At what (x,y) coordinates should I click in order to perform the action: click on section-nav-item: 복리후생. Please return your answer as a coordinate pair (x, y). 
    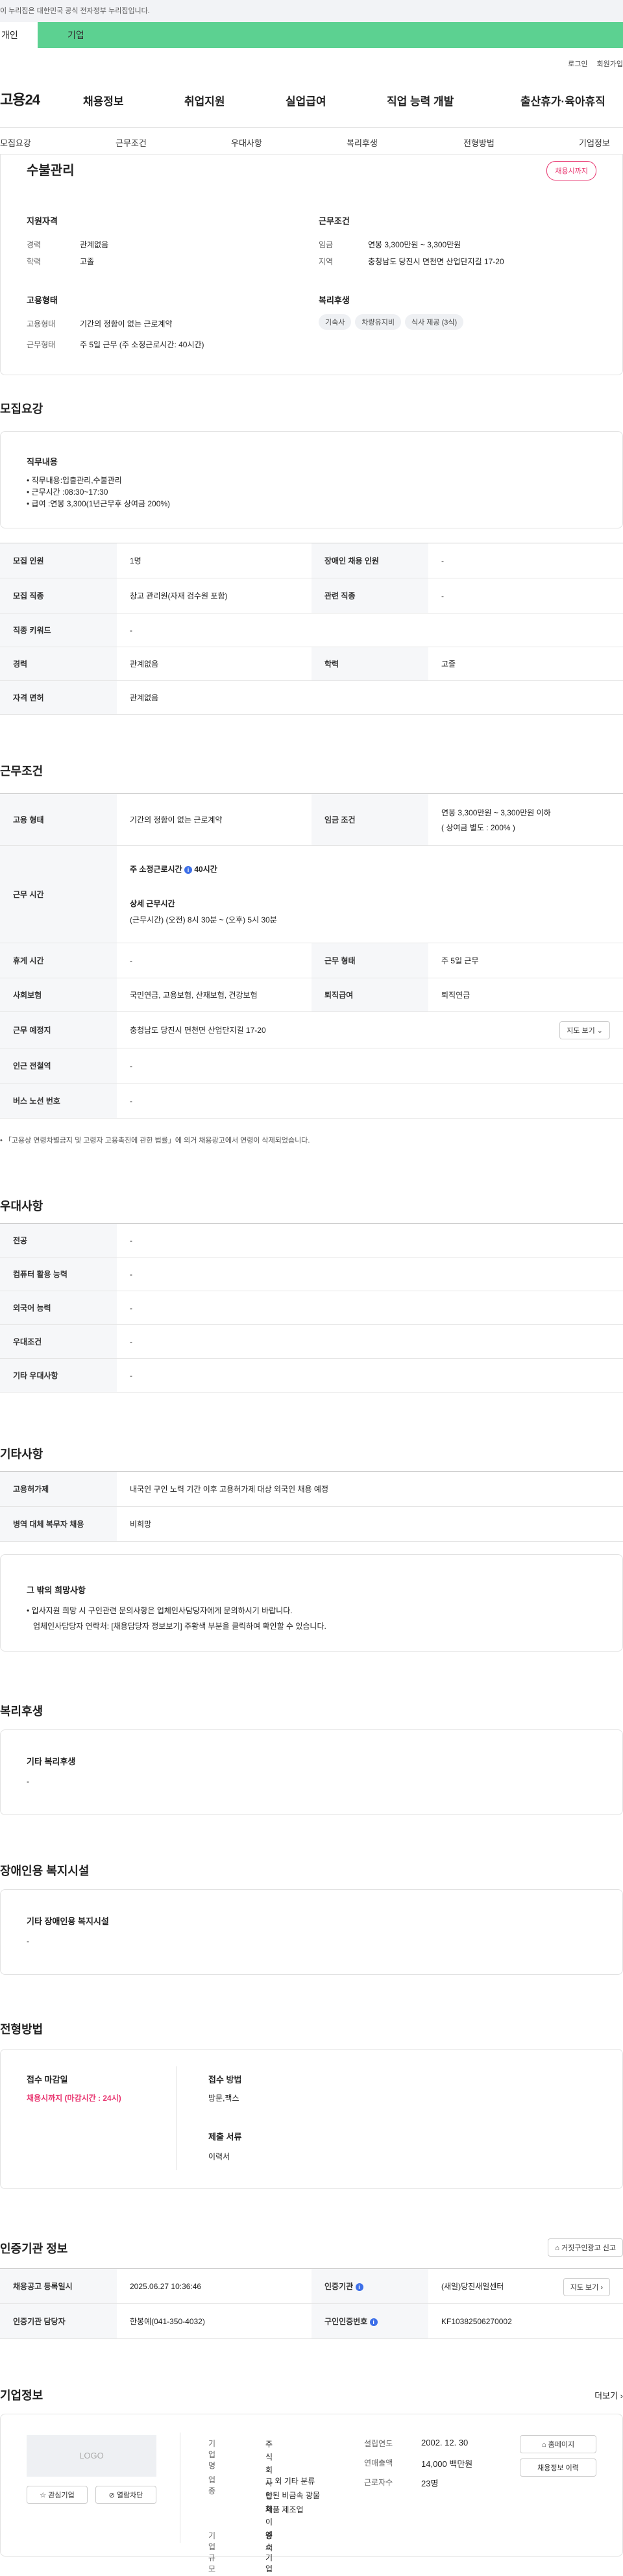
    Looking at the image, I should click on (362, 142).